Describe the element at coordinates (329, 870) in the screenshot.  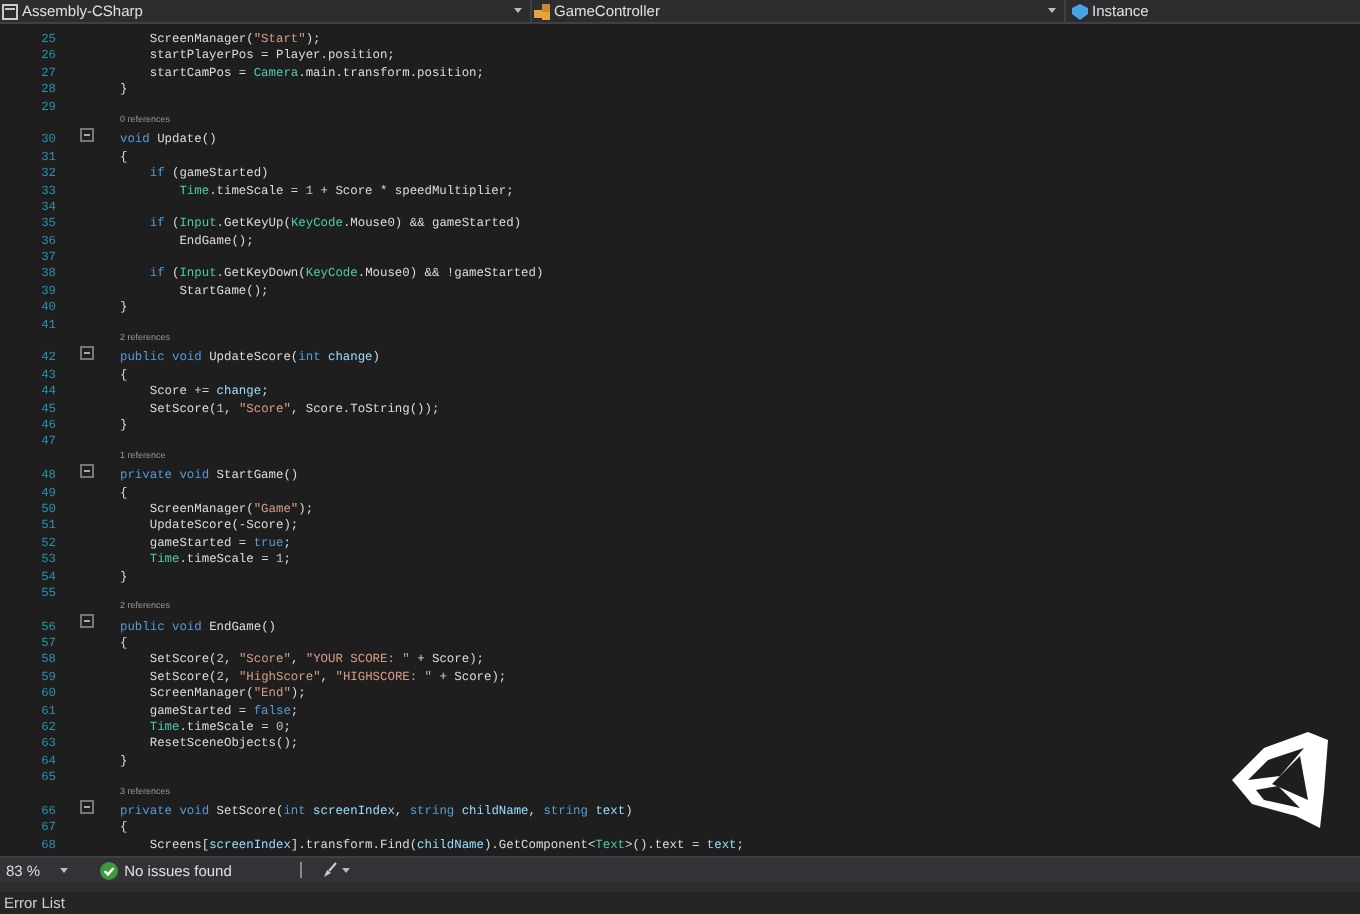
I see `brush-icon` at that location.